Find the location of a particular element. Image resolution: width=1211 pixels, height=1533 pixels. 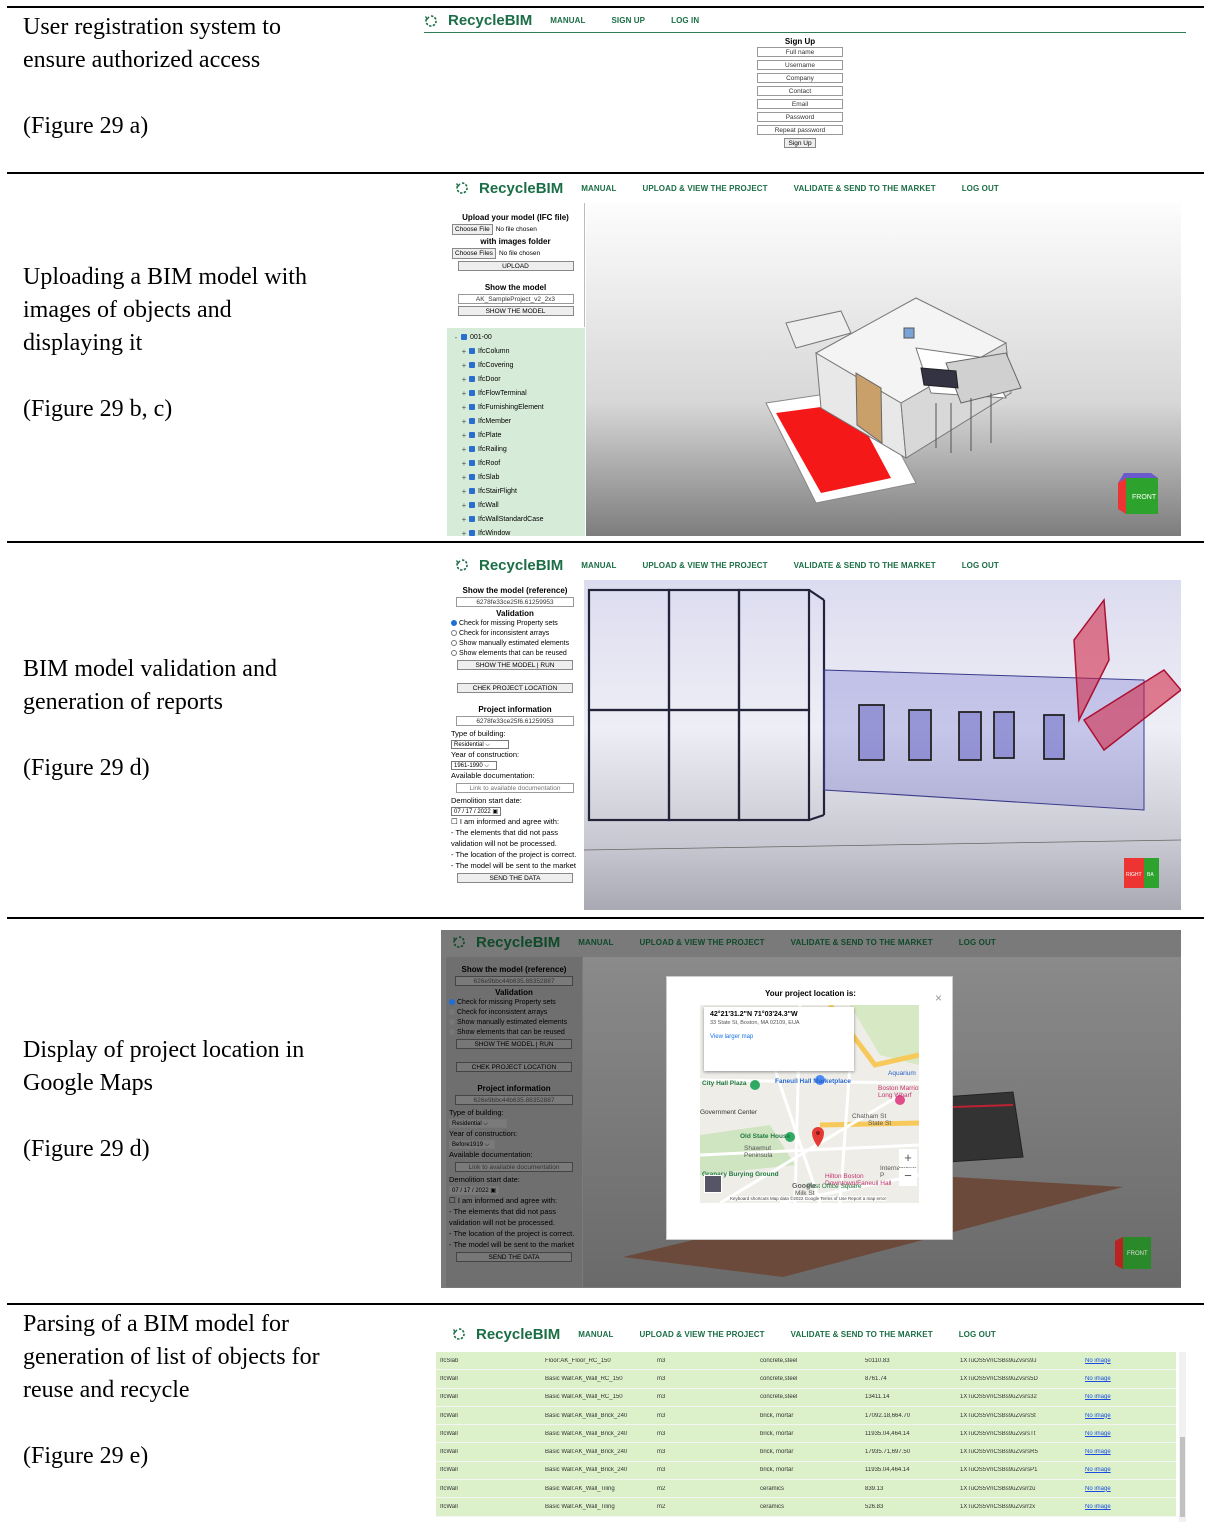

view-cube-right: RIGHT is located at coordinates (1134, 875).